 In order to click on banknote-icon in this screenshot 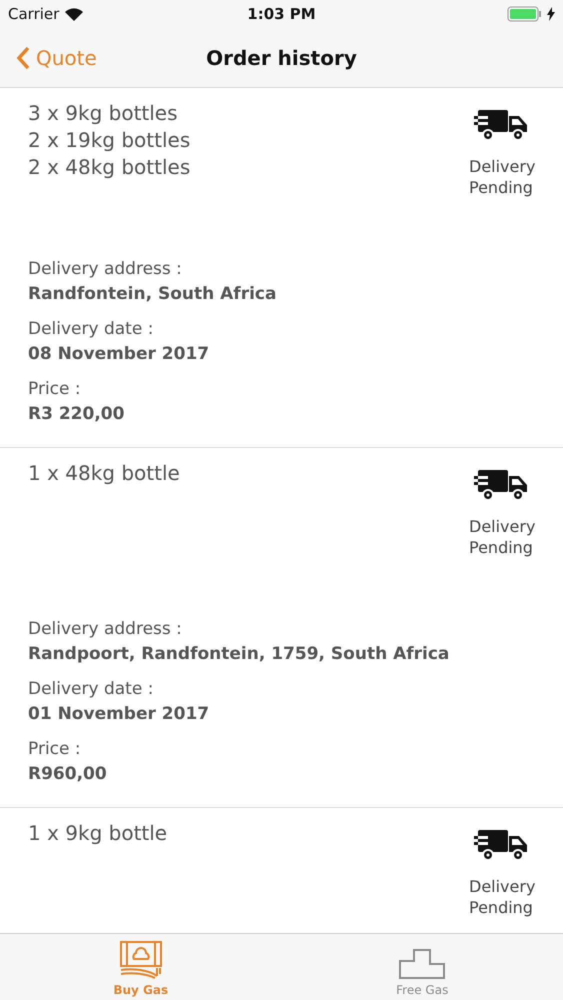, I will do `click(141, 960)`.